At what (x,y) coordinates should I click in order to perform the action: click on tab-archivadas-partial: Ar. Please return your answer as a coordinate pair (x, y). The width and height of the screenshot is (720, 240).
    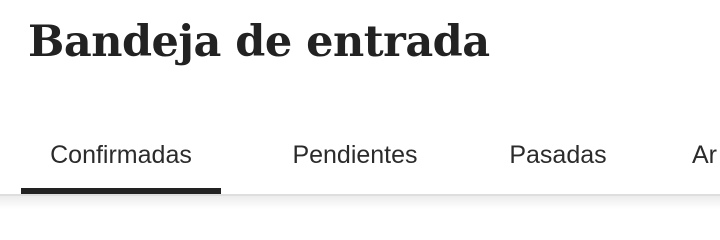
    Looking at the image, I should click on (705, 159).